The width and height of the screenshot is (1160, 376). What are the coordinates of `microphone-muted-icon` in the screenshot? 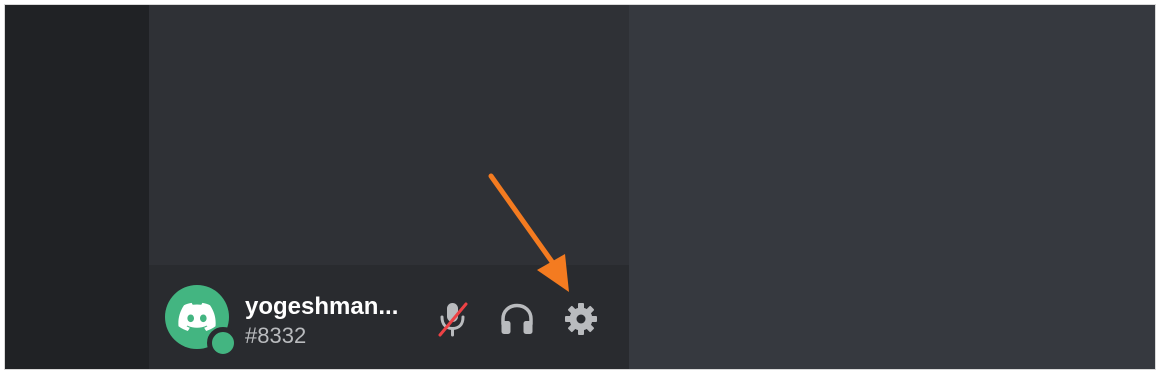 It's located at (453, 319).